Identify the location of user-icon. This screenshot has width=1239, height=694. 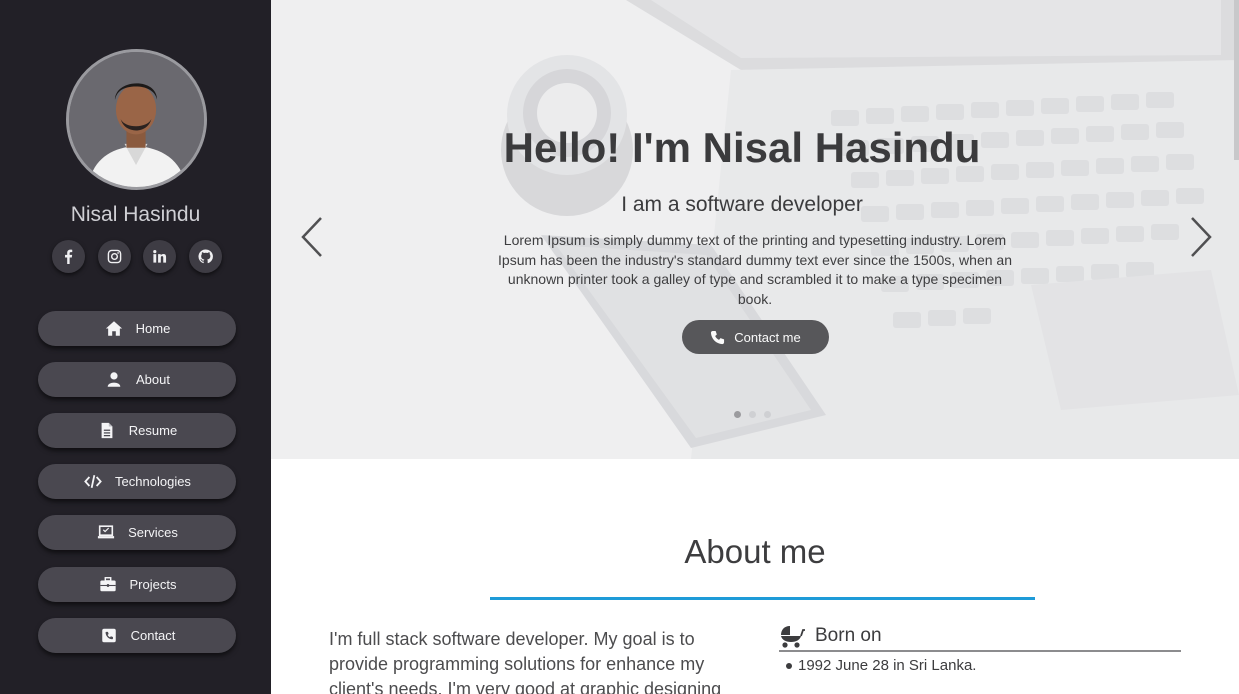
(114, 379).